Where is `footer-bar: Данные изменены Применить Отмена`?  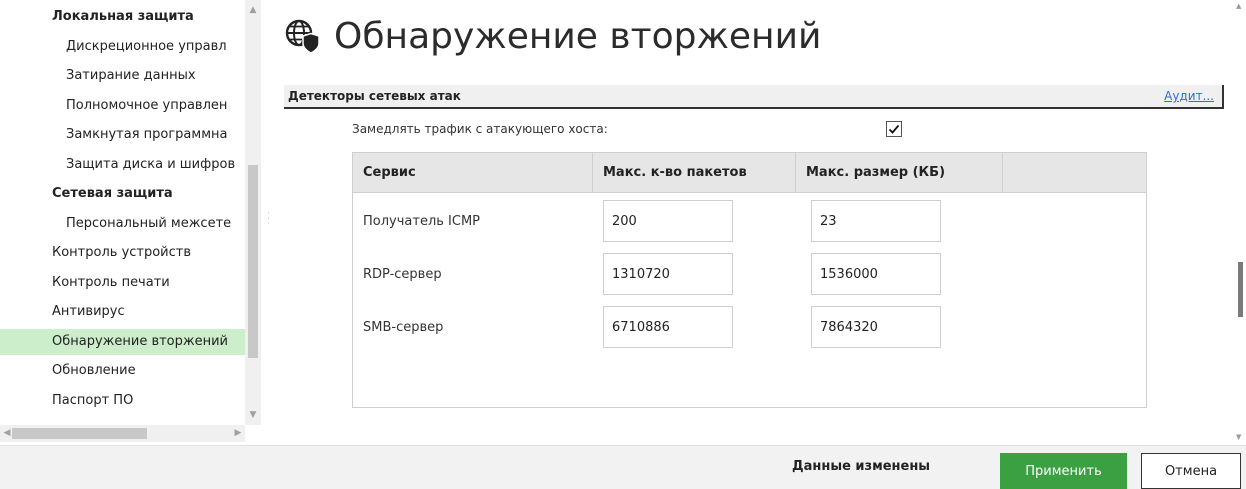
footer-bar: Данные изменены Применить Отмена is located at coordinates (623, 467).